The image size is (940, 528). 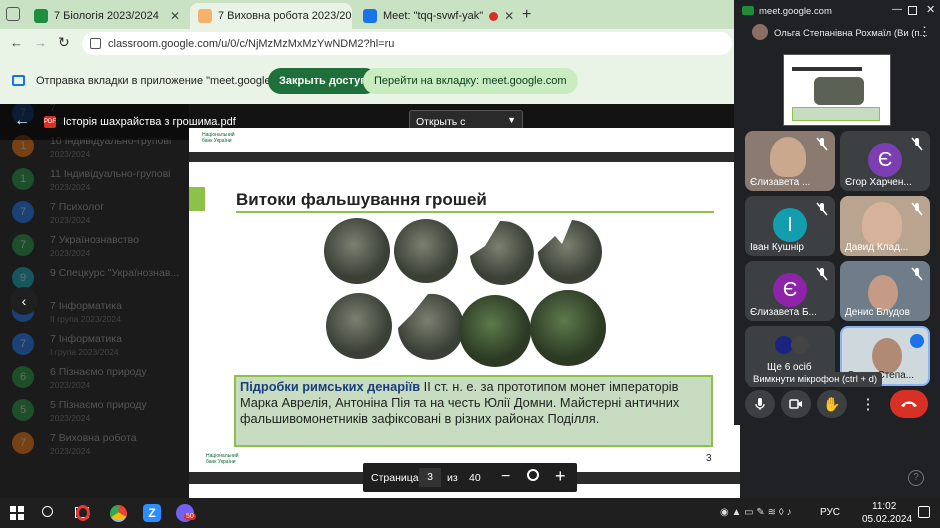 I want to click on class-title: 7 Інформатика, so click(x=86, y=339).